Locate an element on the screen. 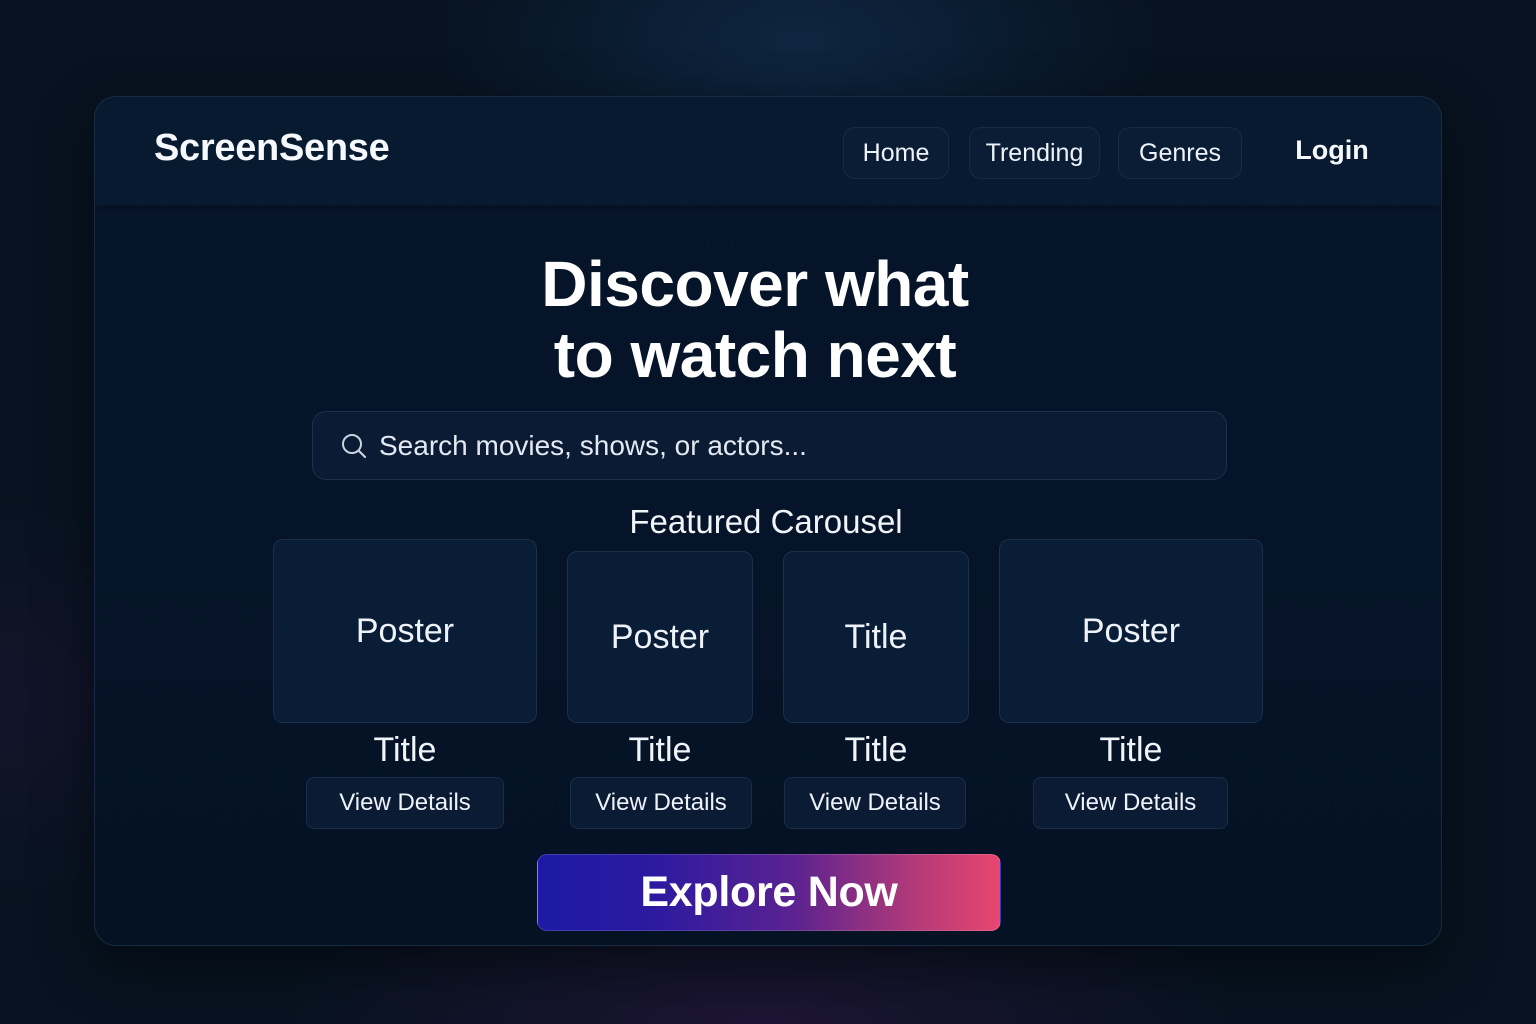  card-title-4: Title is located at coordinates (1131, 750).